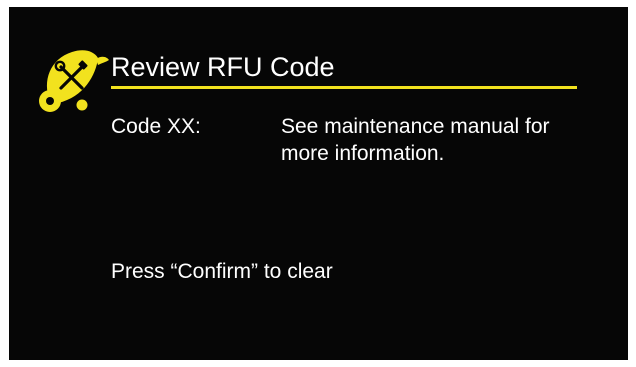  What do you see at coordinates (223, 67) in the screenshot?
I see `page-title: Review RFU Code` at bounding box center [223, 67].